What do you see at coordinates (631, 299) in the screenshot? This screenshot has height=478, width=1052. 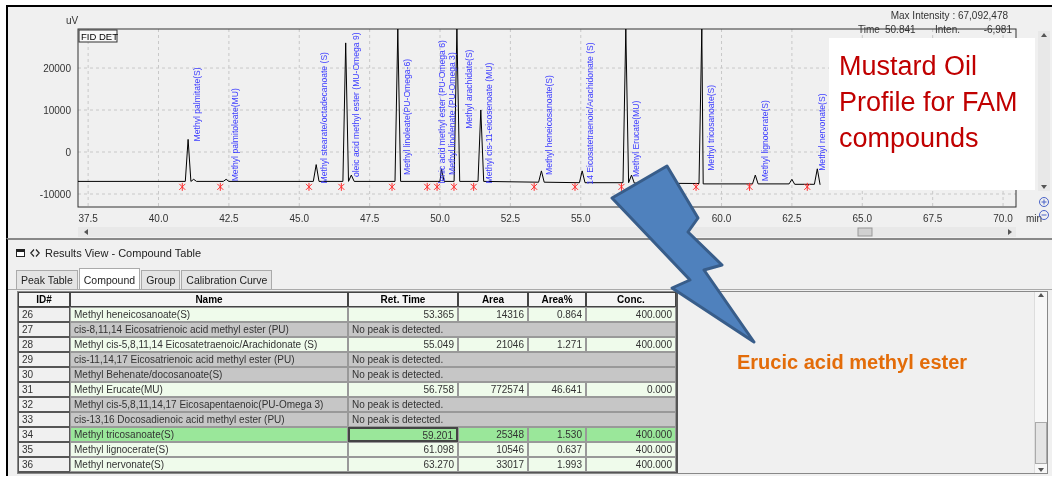 I see `column-header: Conc.` at bounding box center [631, 299].